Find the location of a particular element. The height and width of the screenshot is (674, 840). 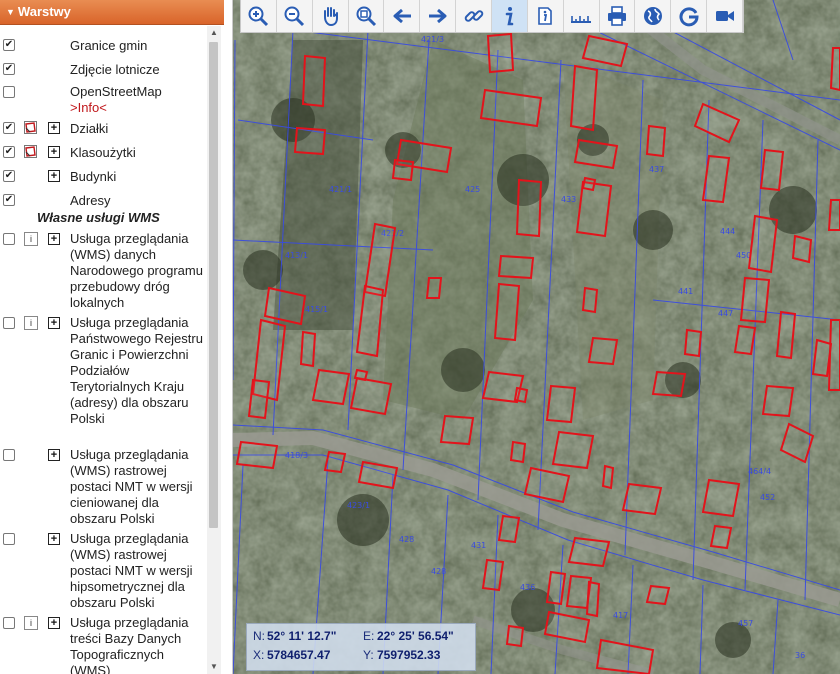

scrollbar-thumb is located at coordinates (213, 285).